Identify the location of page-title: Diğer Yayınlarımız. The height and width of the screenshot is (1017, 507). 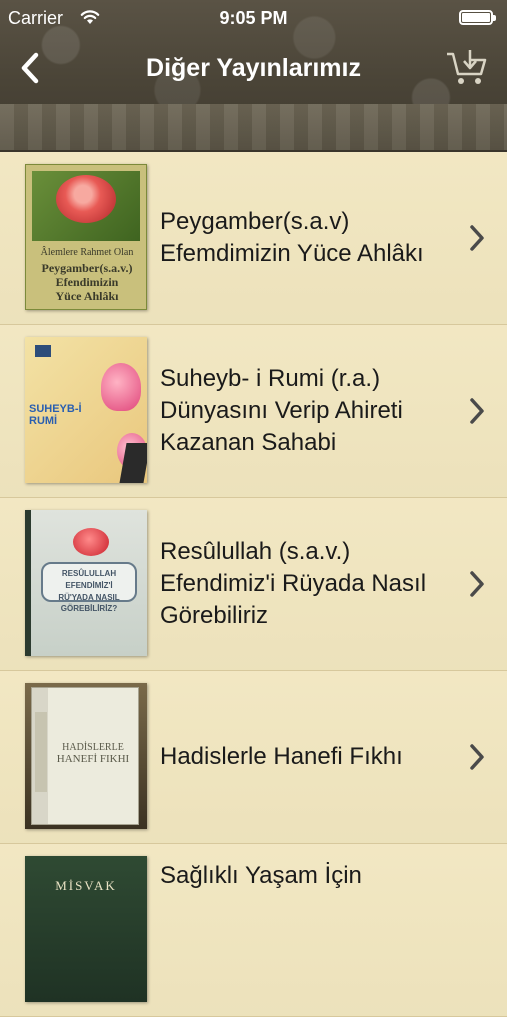
(253, 68).